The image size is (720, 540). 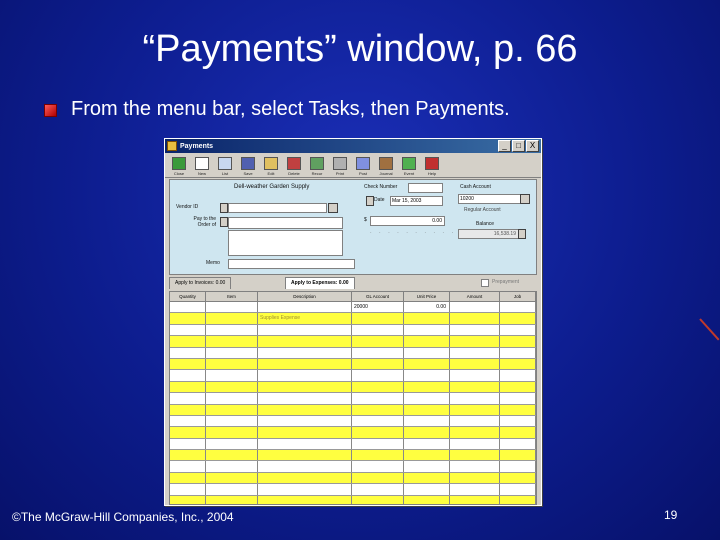 I want to click on dollar-sign: $, so click(x=365, y=220).